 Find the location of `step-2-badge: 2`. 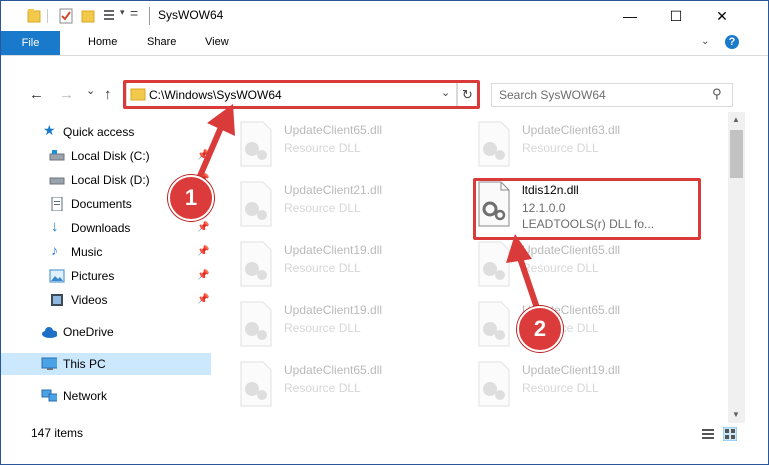

step-2-badge: 2 is located at coordinates (540, 329).